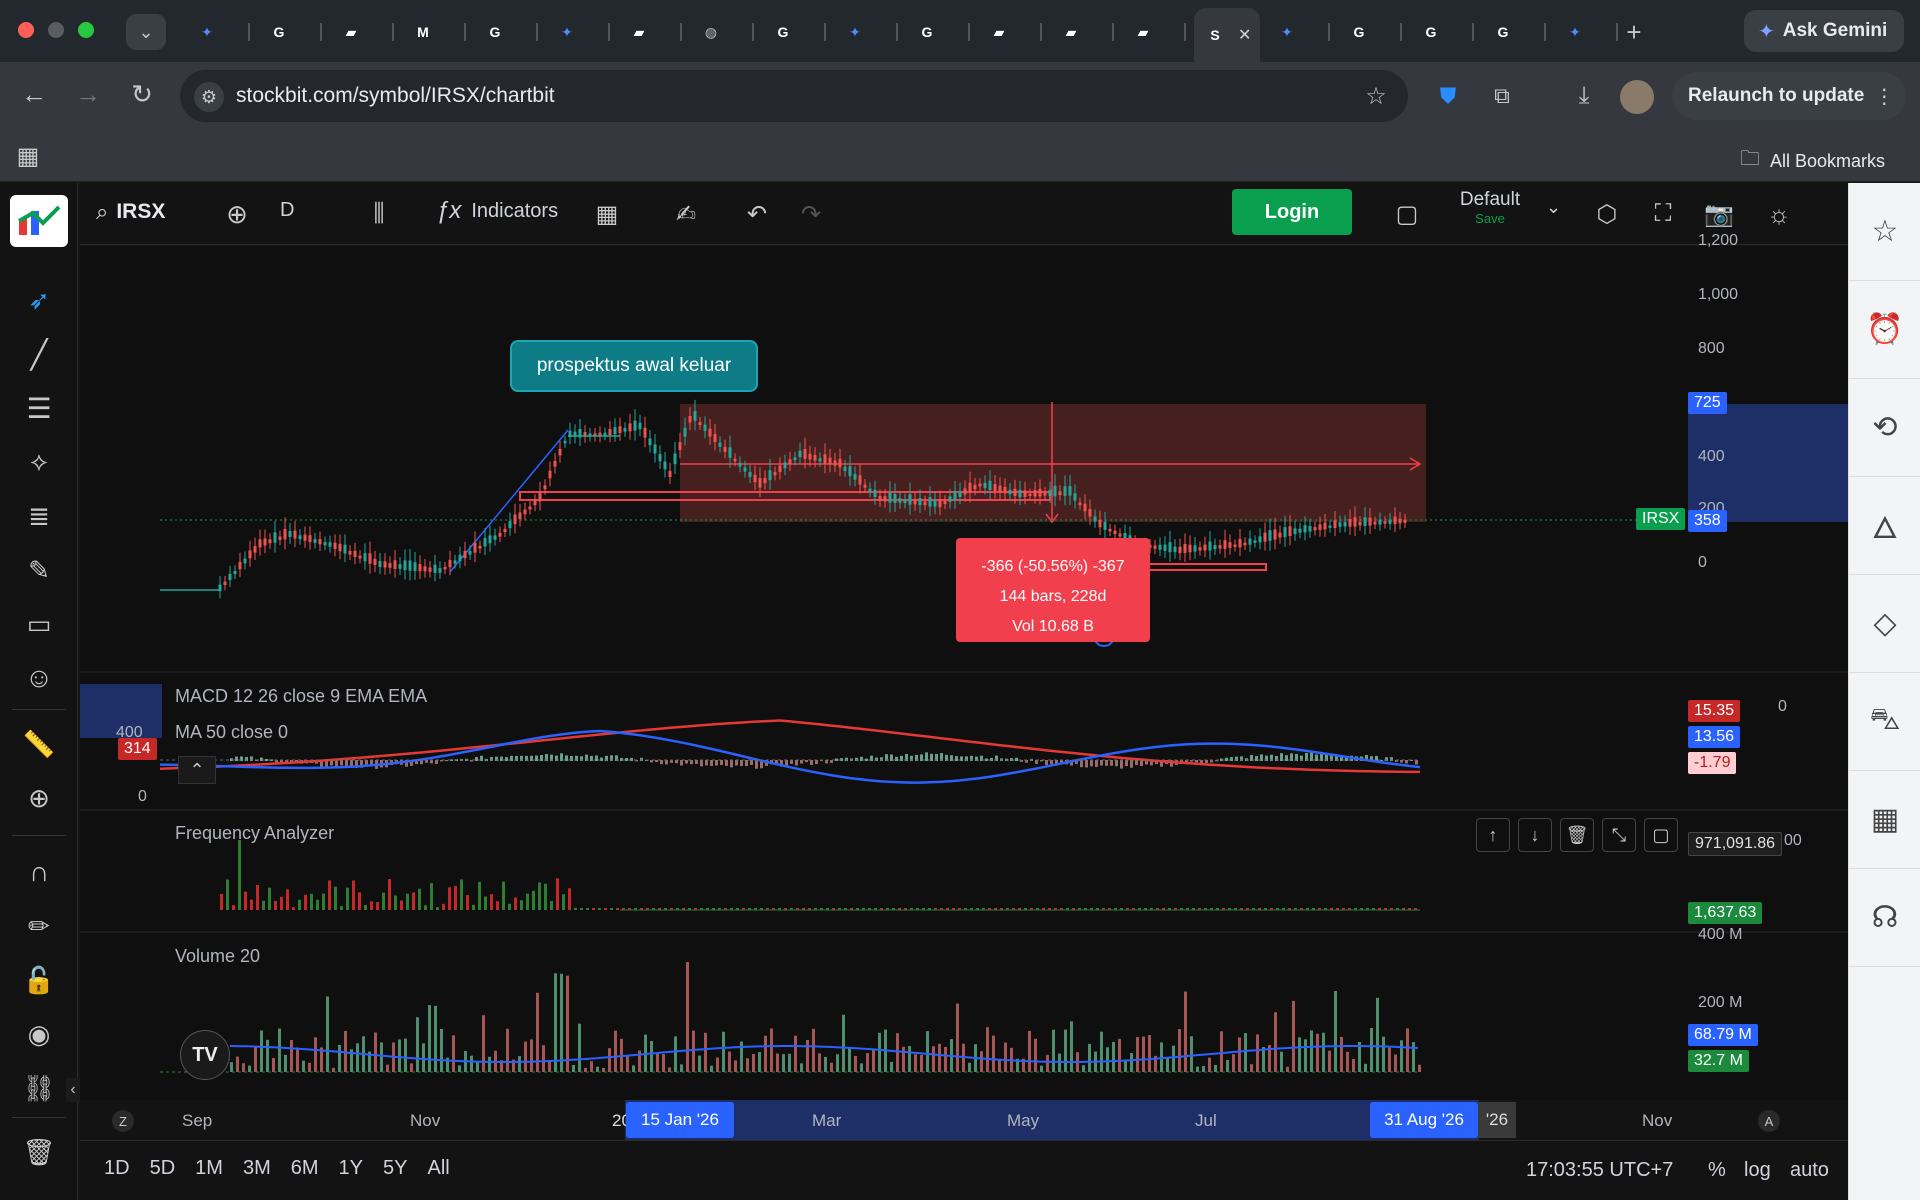 The height and width of the screenshot is (1200, 1920). Describe the element at coordinates (205, 1055) in the screenshot. I see `tradingview-logo: TV` at that location.